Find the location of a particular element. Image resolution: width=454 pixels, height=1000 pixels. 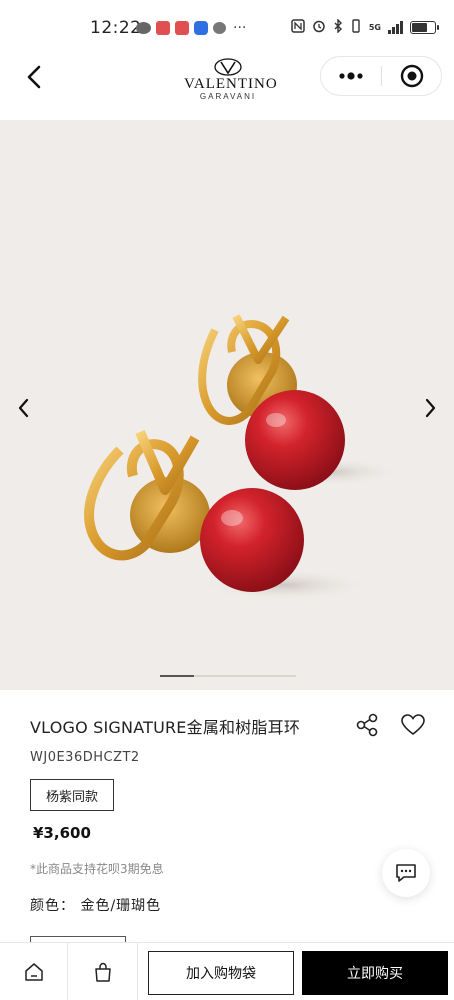

vlogo-icon is located at coordinates (228, 67).